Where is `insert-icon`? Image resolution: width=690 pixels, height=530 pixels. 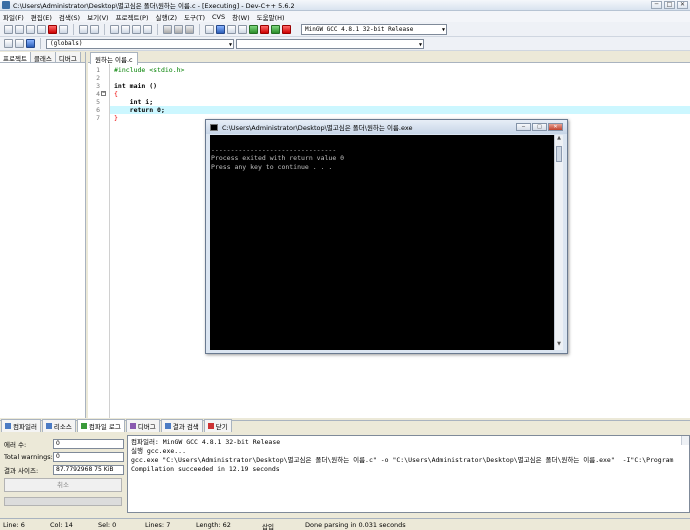
insert-icon is located at coordinates (8, 43).